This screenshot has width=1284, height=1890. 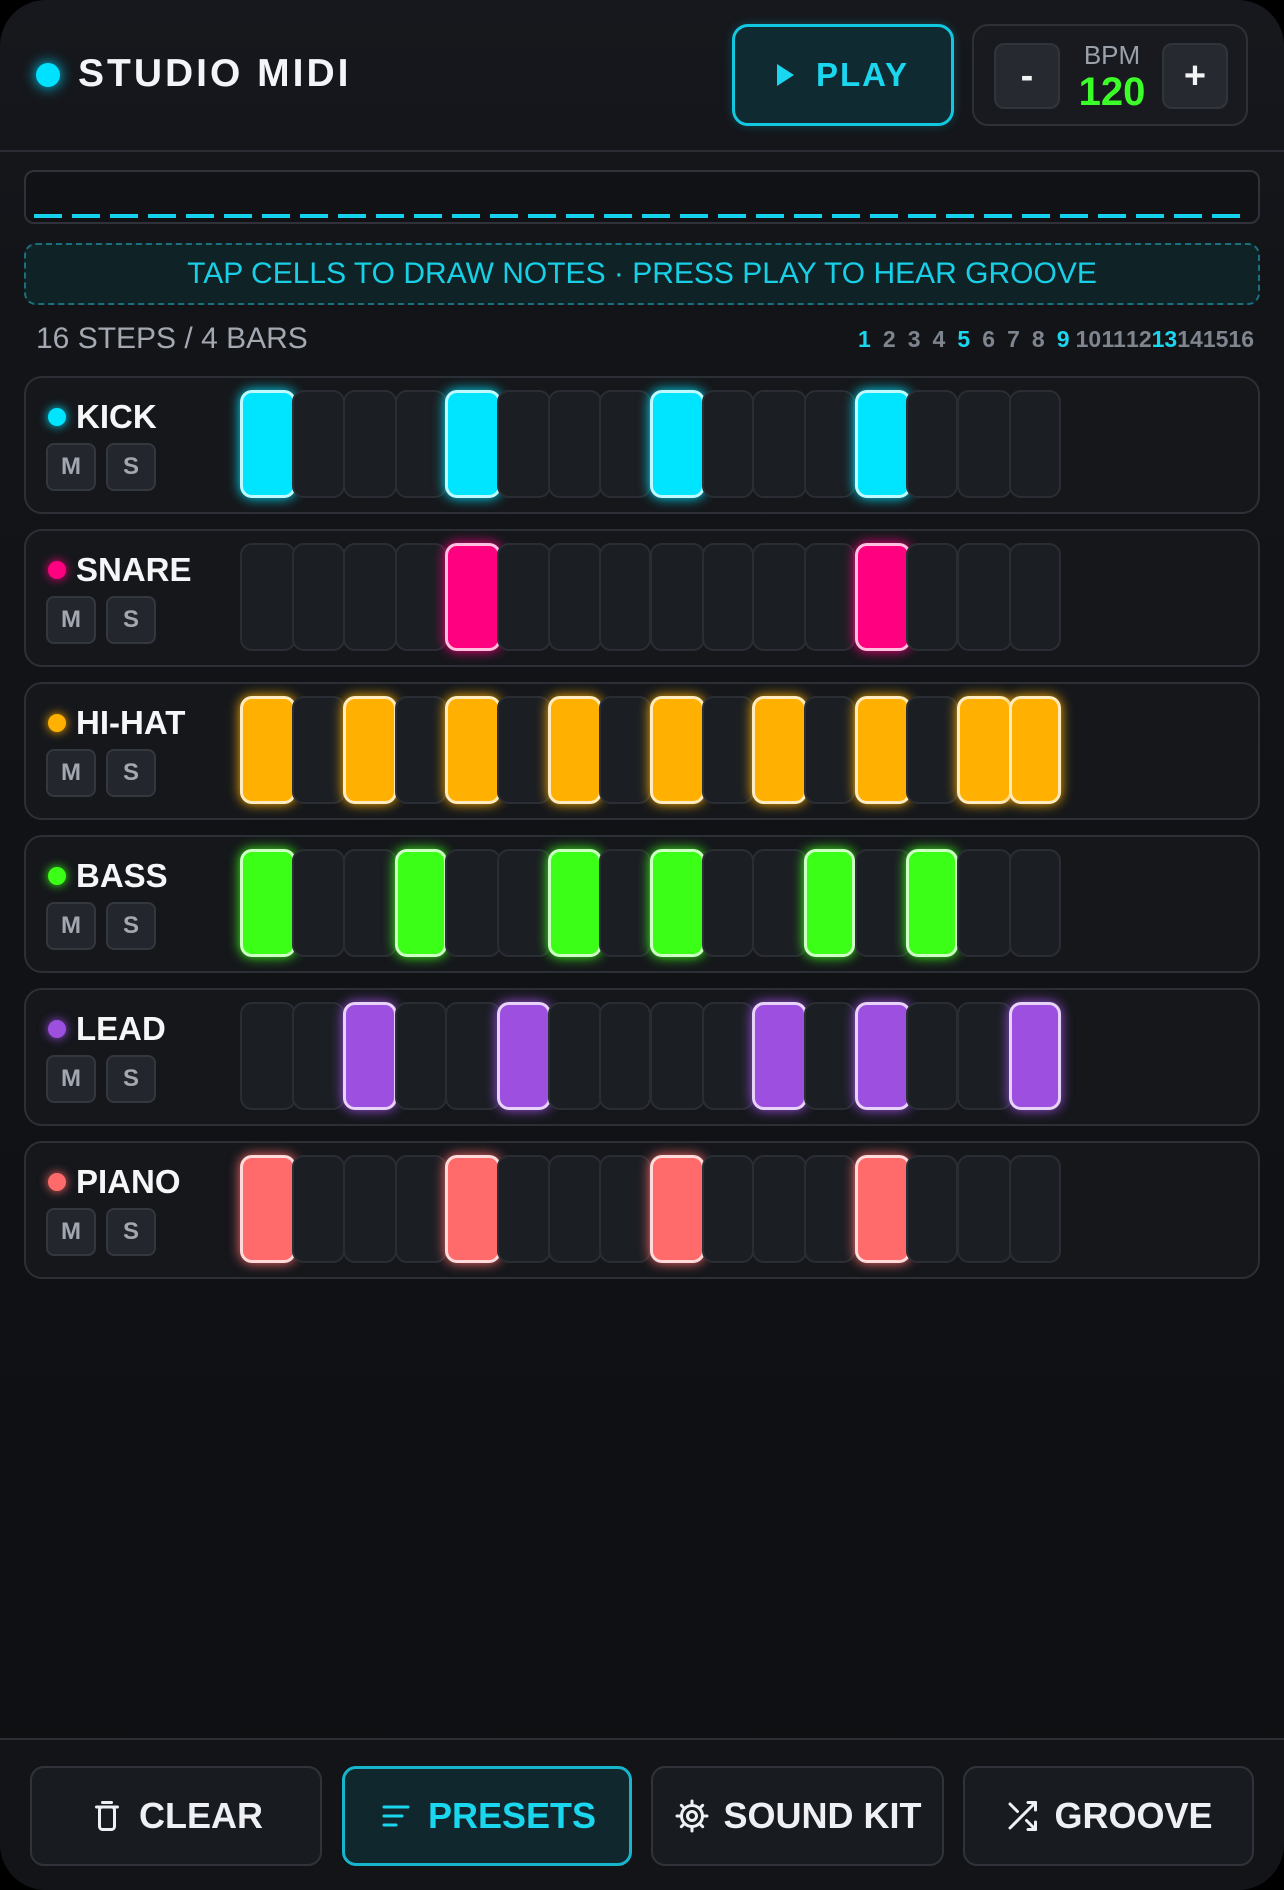 What do you see at coordinates (1195, 76) in the screenshot?
I see `bpm-increase-button: +` at bounding box center [1195, 76].